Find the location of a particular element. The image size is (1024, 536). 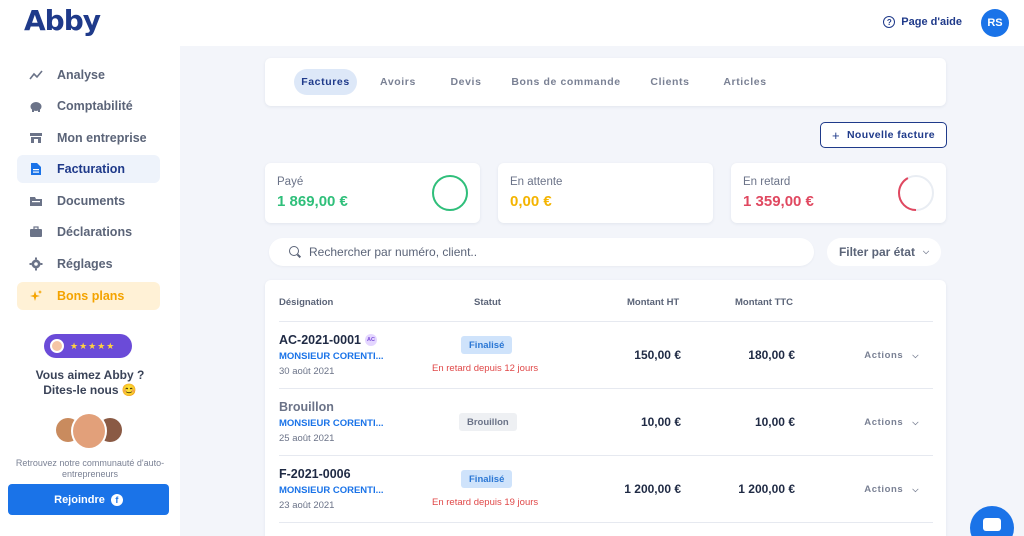

sidebar-item-analyse: Analyse is located at coordinates (88, 75).